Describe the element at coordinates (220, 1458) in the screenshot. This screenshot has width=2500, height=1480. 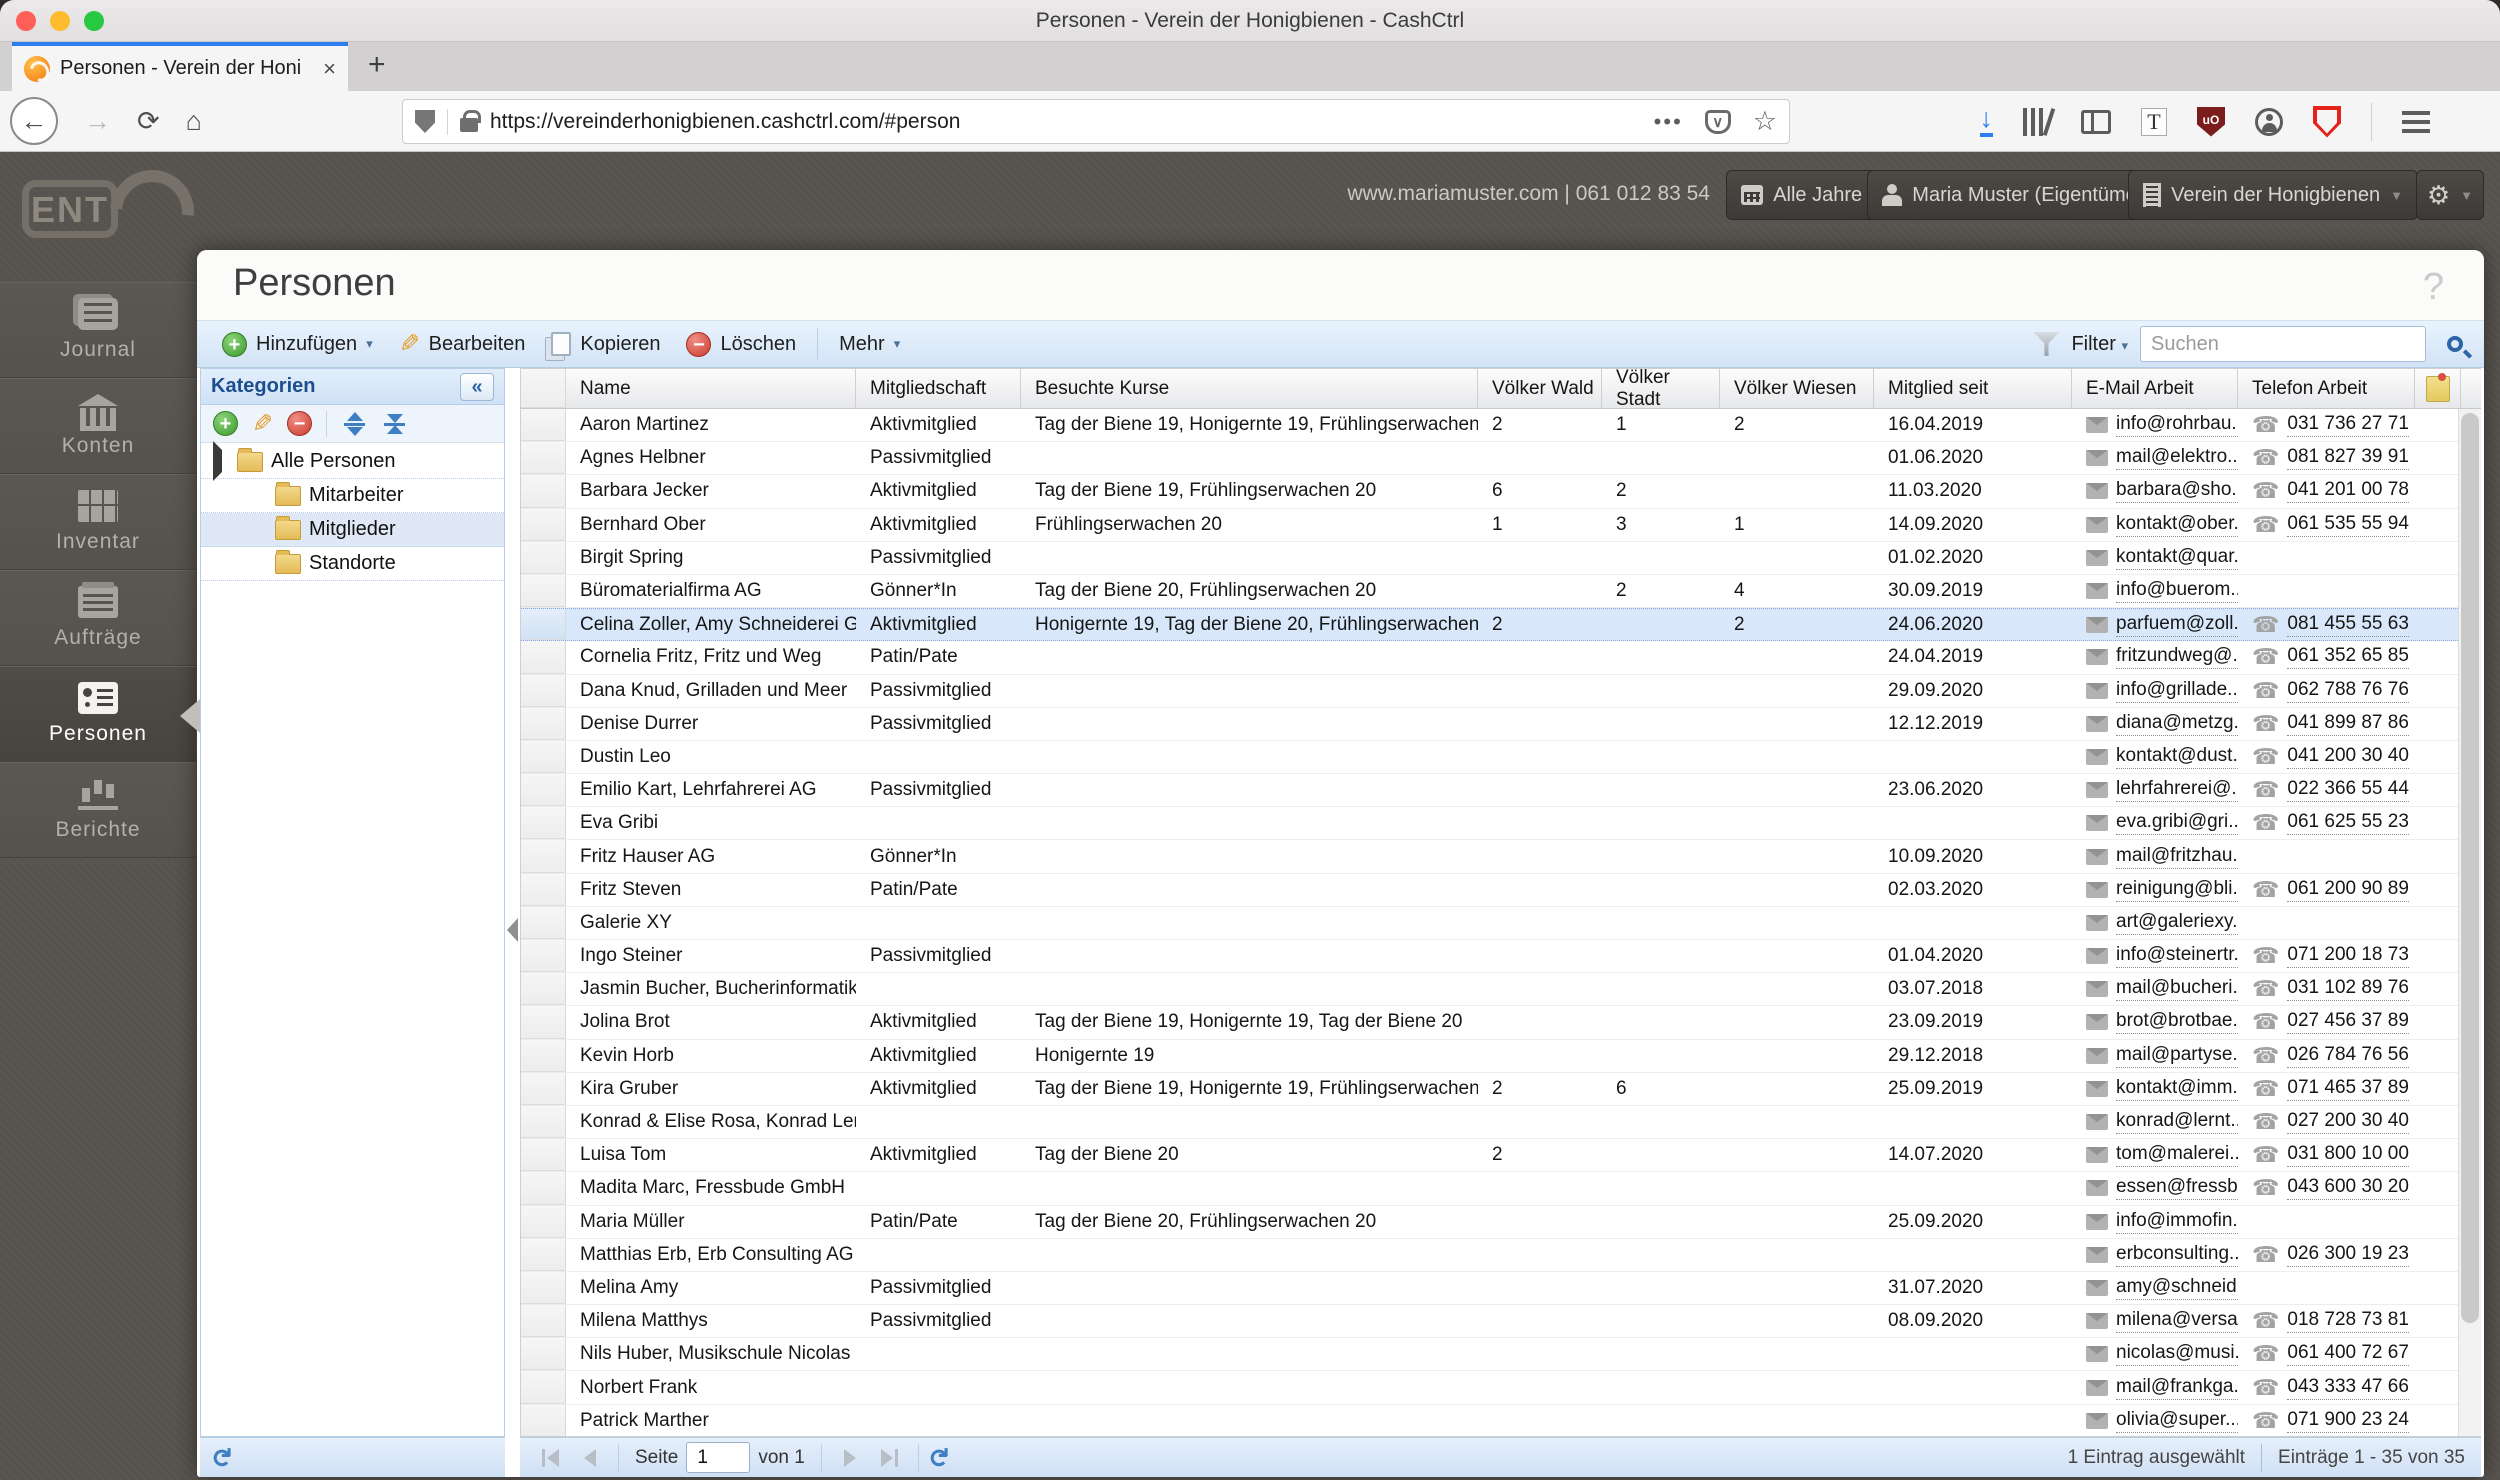
I see `refresh-categories-icon: ↻` at that location.